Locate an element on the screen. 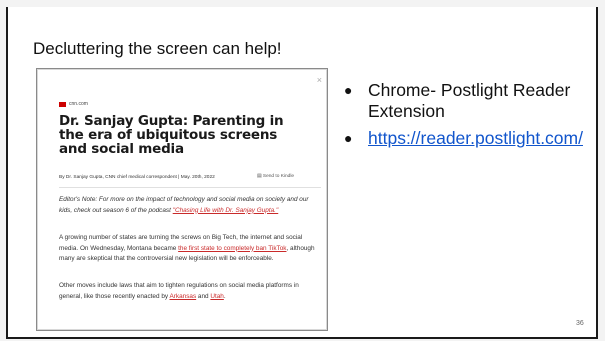 The width and height of the screenshot is (605, 341). reader-url-link: https://reader.postlight.com/ is located at coordinates (475, 138).